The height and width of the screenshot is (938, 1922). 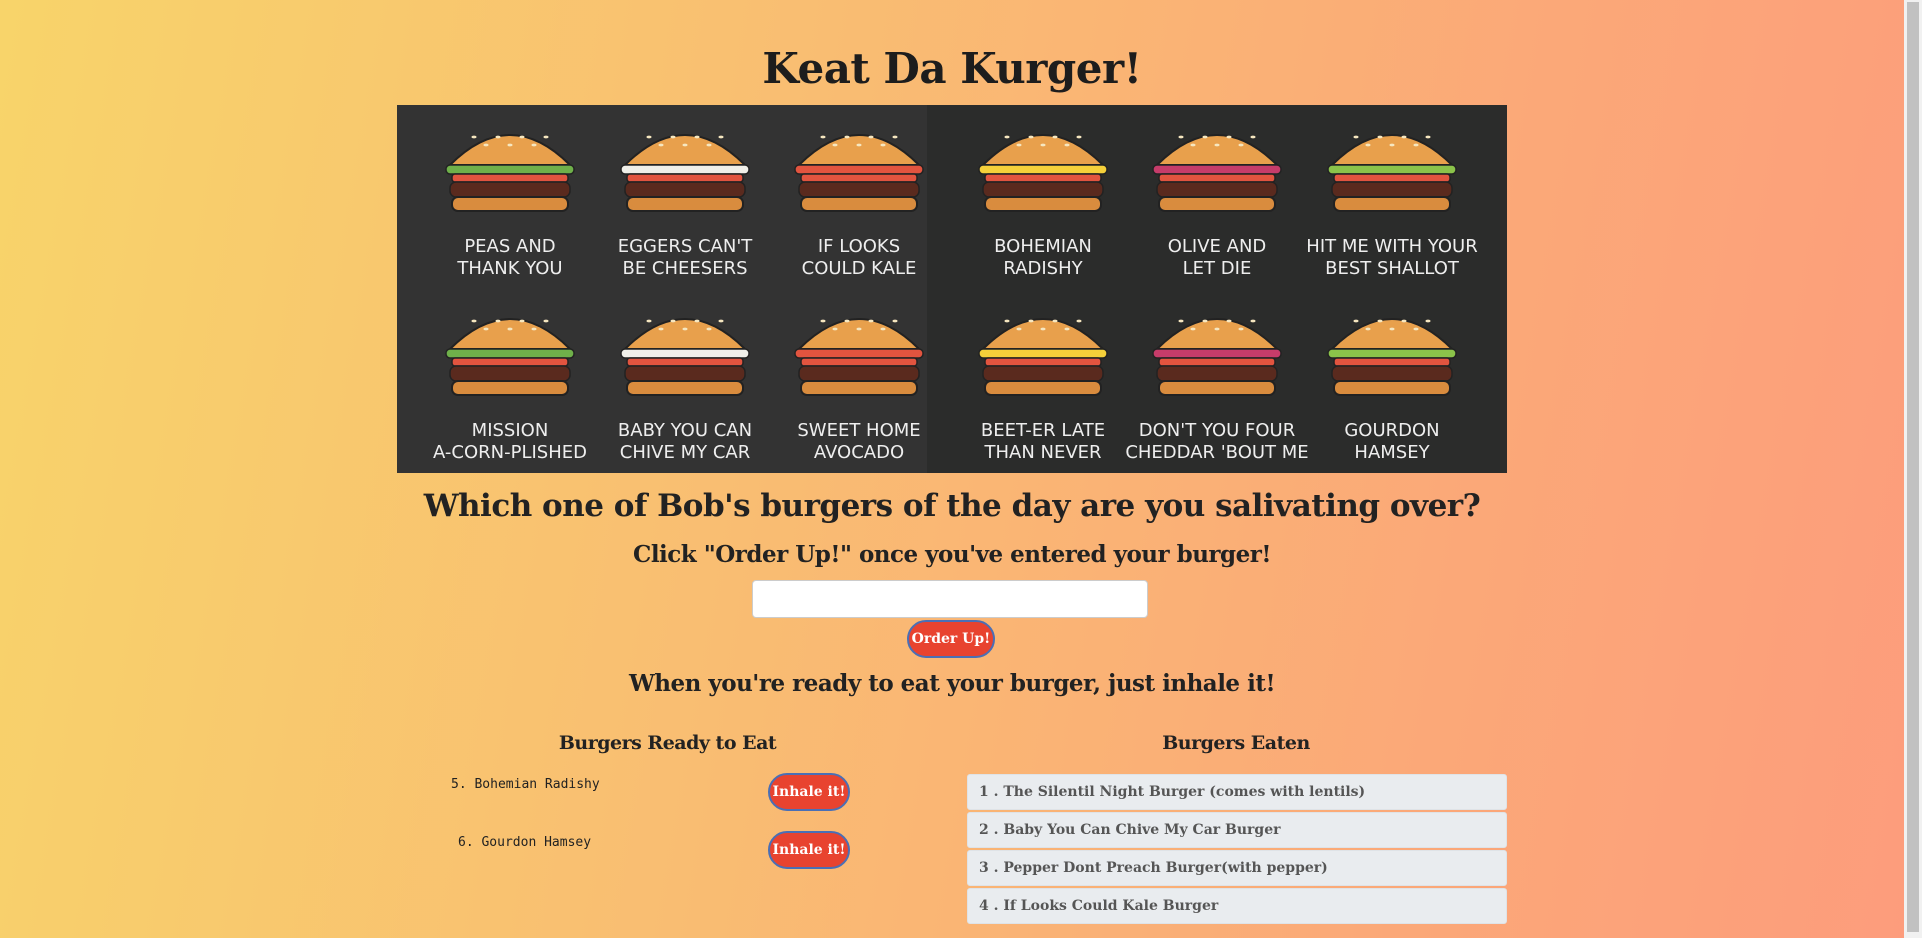 What do you see at coordinates (951, 639) in the screenshot?
I see `order-up-button: Order Up!` at bounding box center [951, 639].